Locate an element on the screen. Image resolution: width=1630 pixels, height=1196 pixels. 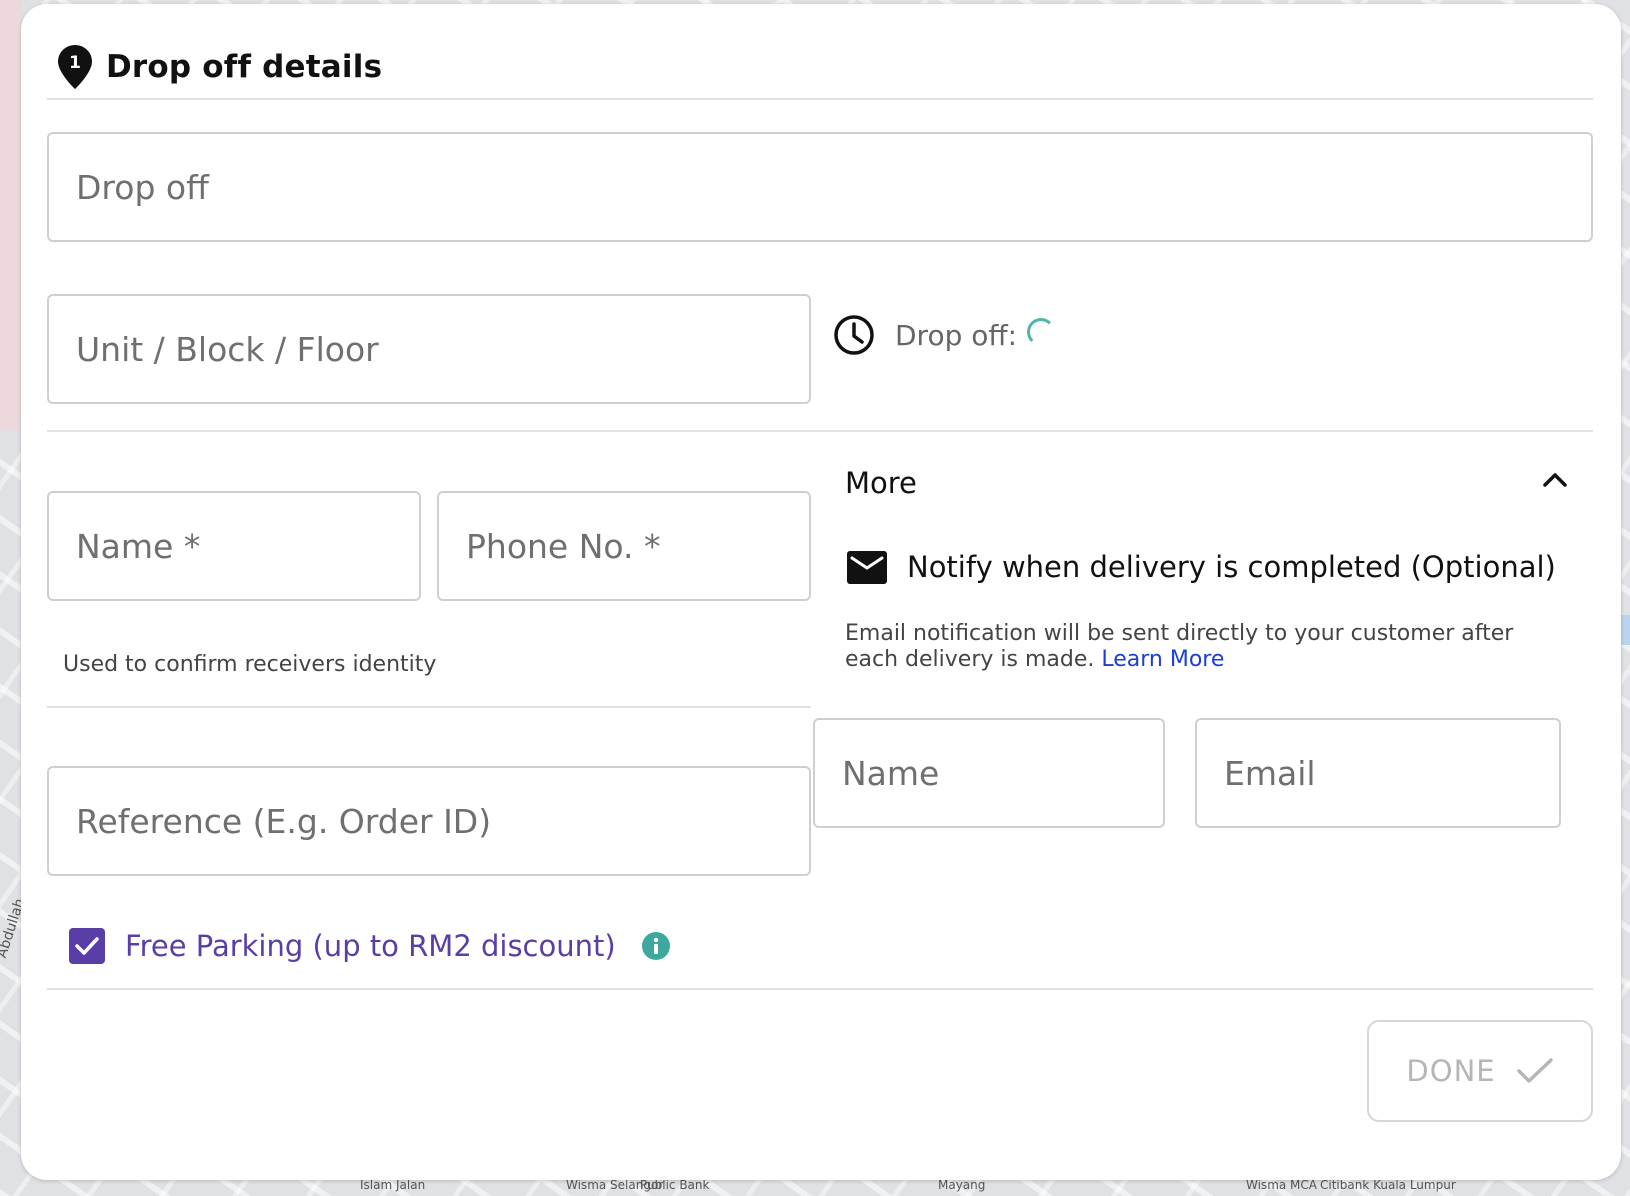
mail-icon is located at coordinates (867, 567).